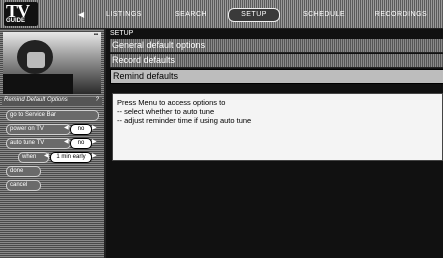 The image size is (443, 258). Describe the element at coordinates (254, 15) in the screenshot. I see `tab-setup: SETUP` at that location.